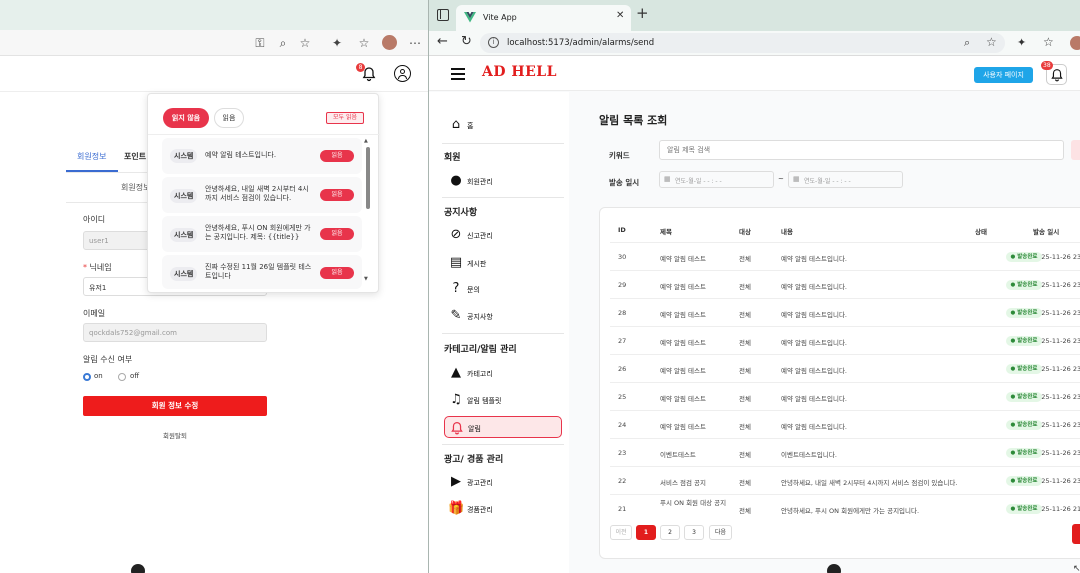 The width and height of the screenshot is (1080, 573). What do you see at coordinates (503, 235) in the screenshot?
I see `sidebar-item-report: ⊘ 신고관리` at bounding box center [503, 235].